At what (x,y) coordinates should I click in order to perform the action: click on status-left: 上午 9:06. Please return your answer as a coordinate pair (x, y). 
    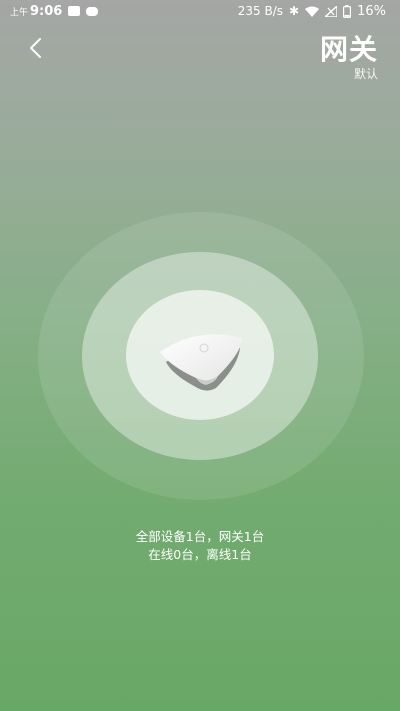
    Looking at the image, I should click on (54, 11).